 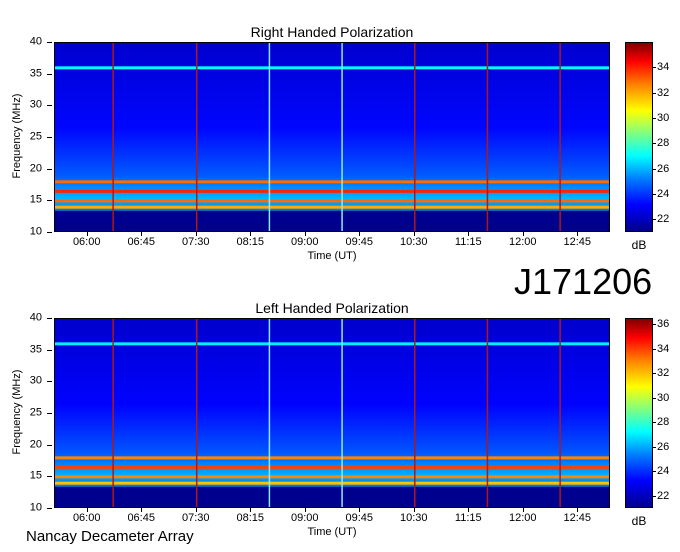 I want to click on y-tick-label: 20, so click(x=35, y=444).